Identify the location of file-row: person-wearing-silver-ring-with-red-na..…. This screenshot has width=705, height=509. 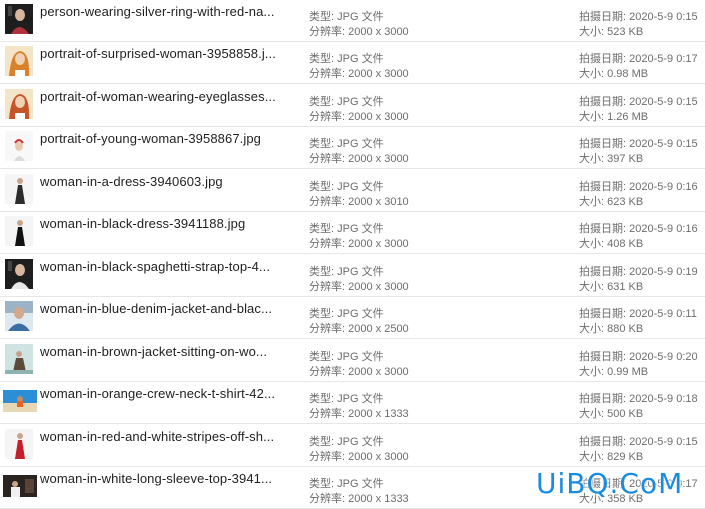
(352, 21).